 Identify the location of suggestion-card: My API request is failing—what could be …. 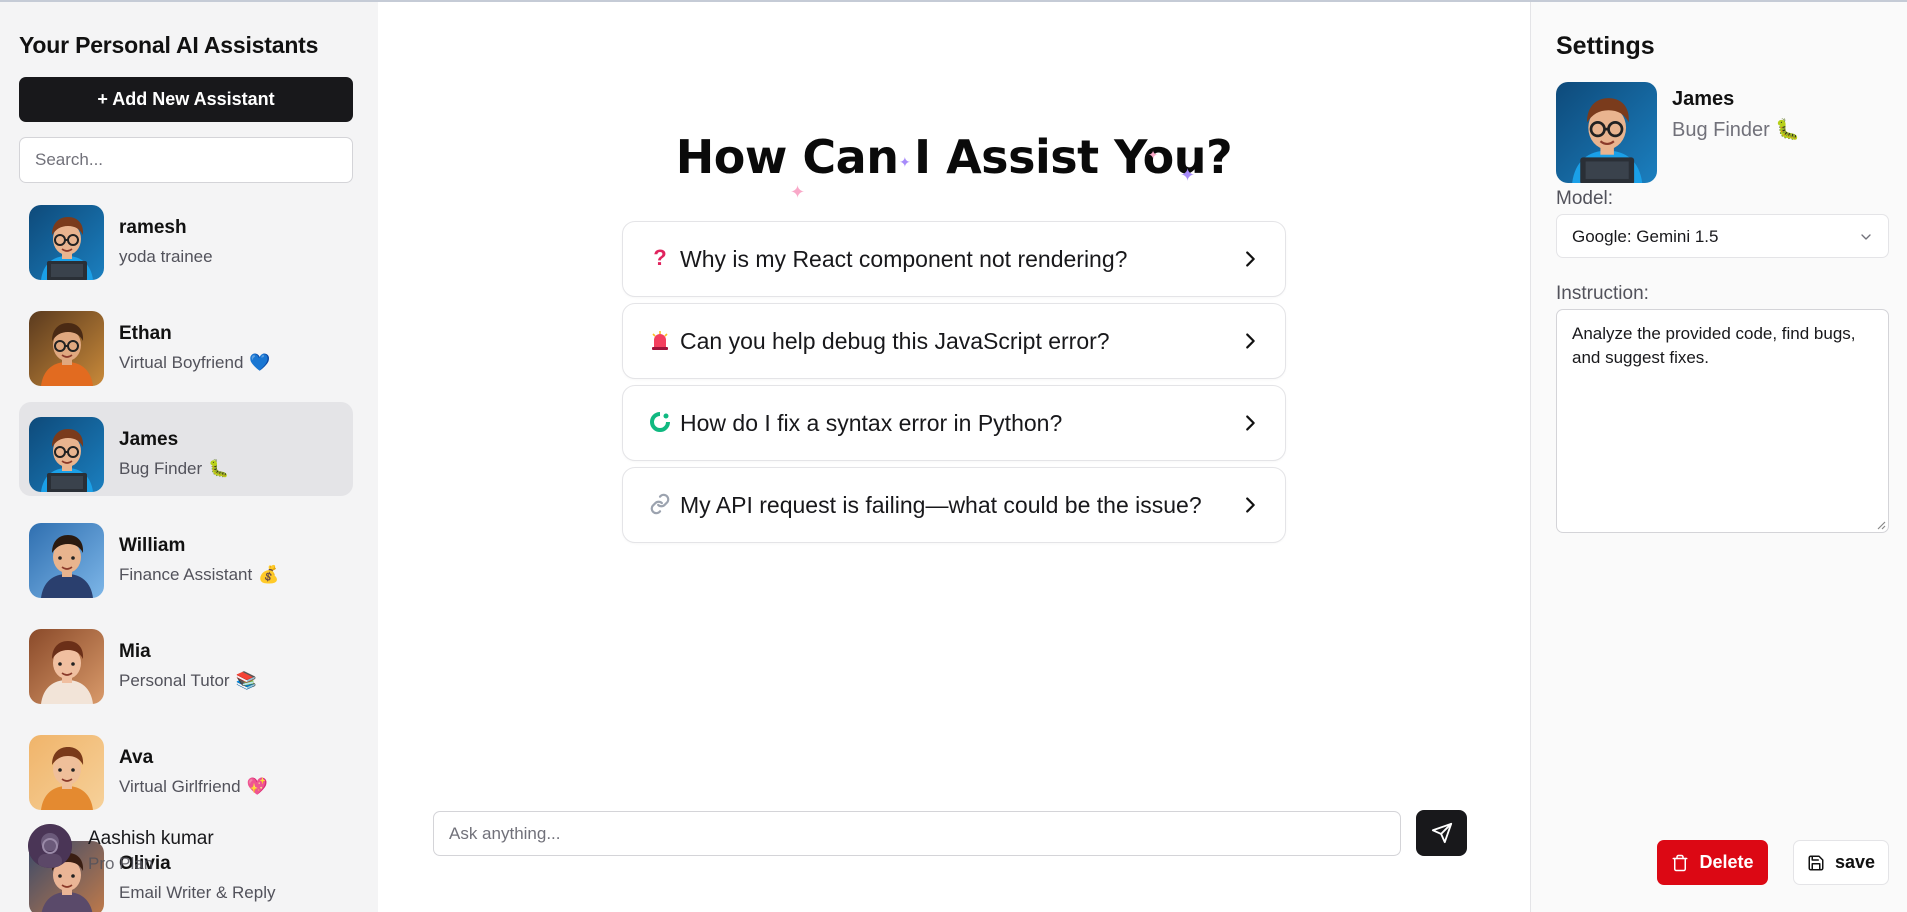
(954, 505).